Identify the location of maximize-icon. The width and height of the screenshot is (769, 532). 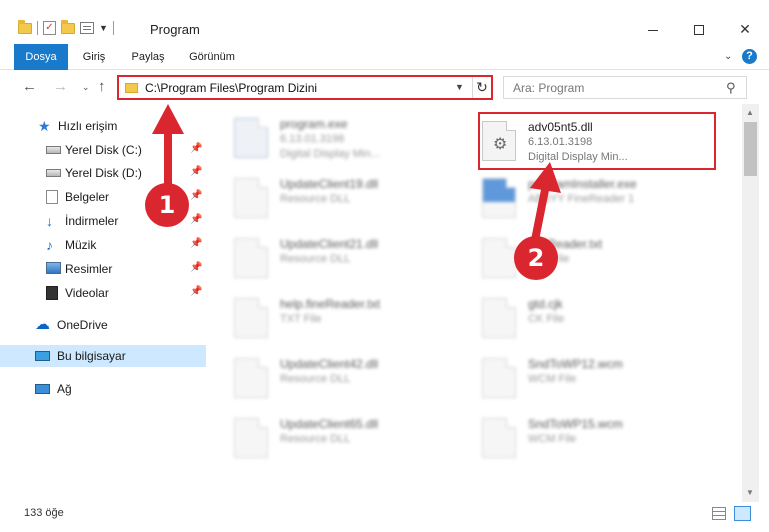
(699, 30).